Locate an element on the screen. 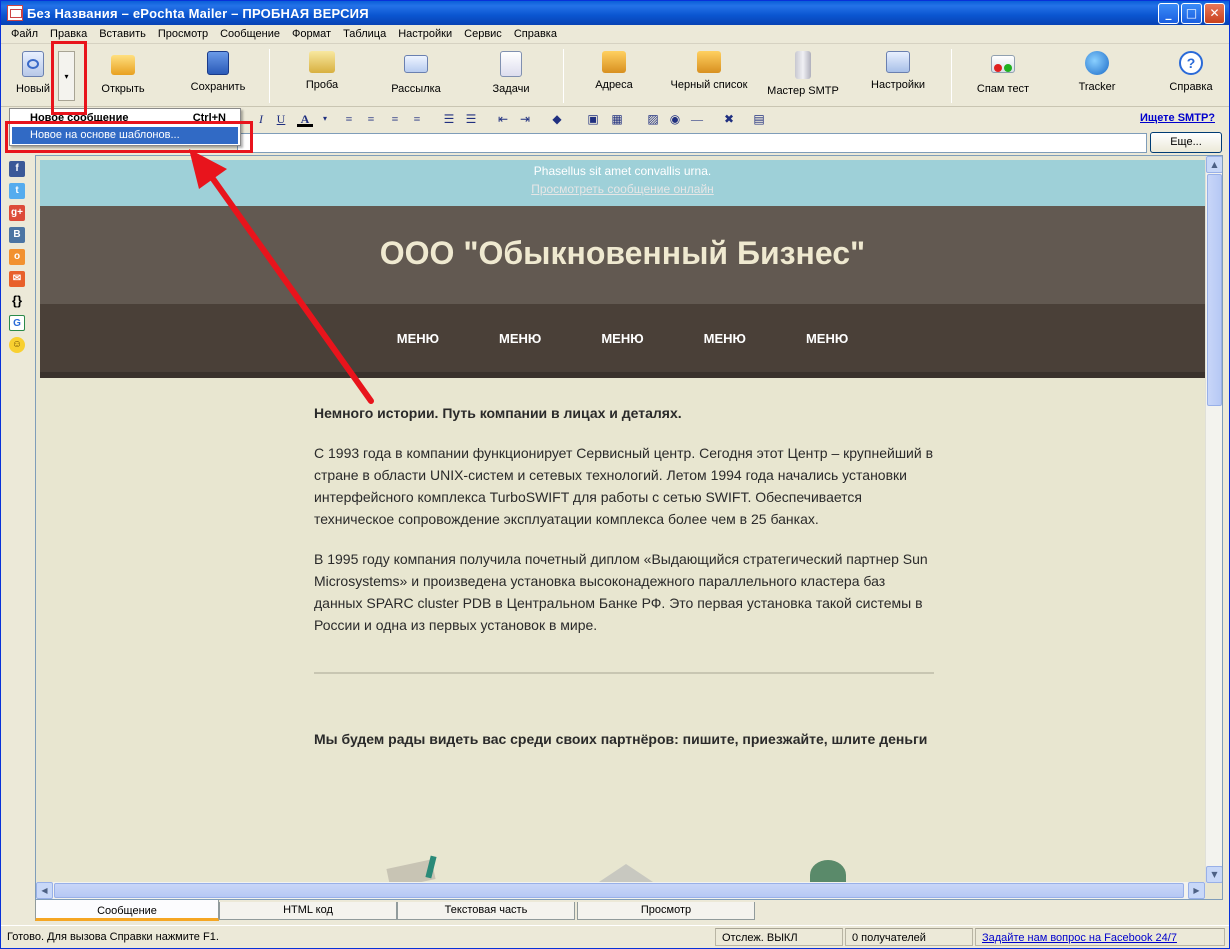 This screenshot has width=1230, height=949. twitter-icon: t is located at coordinates (17, 191).